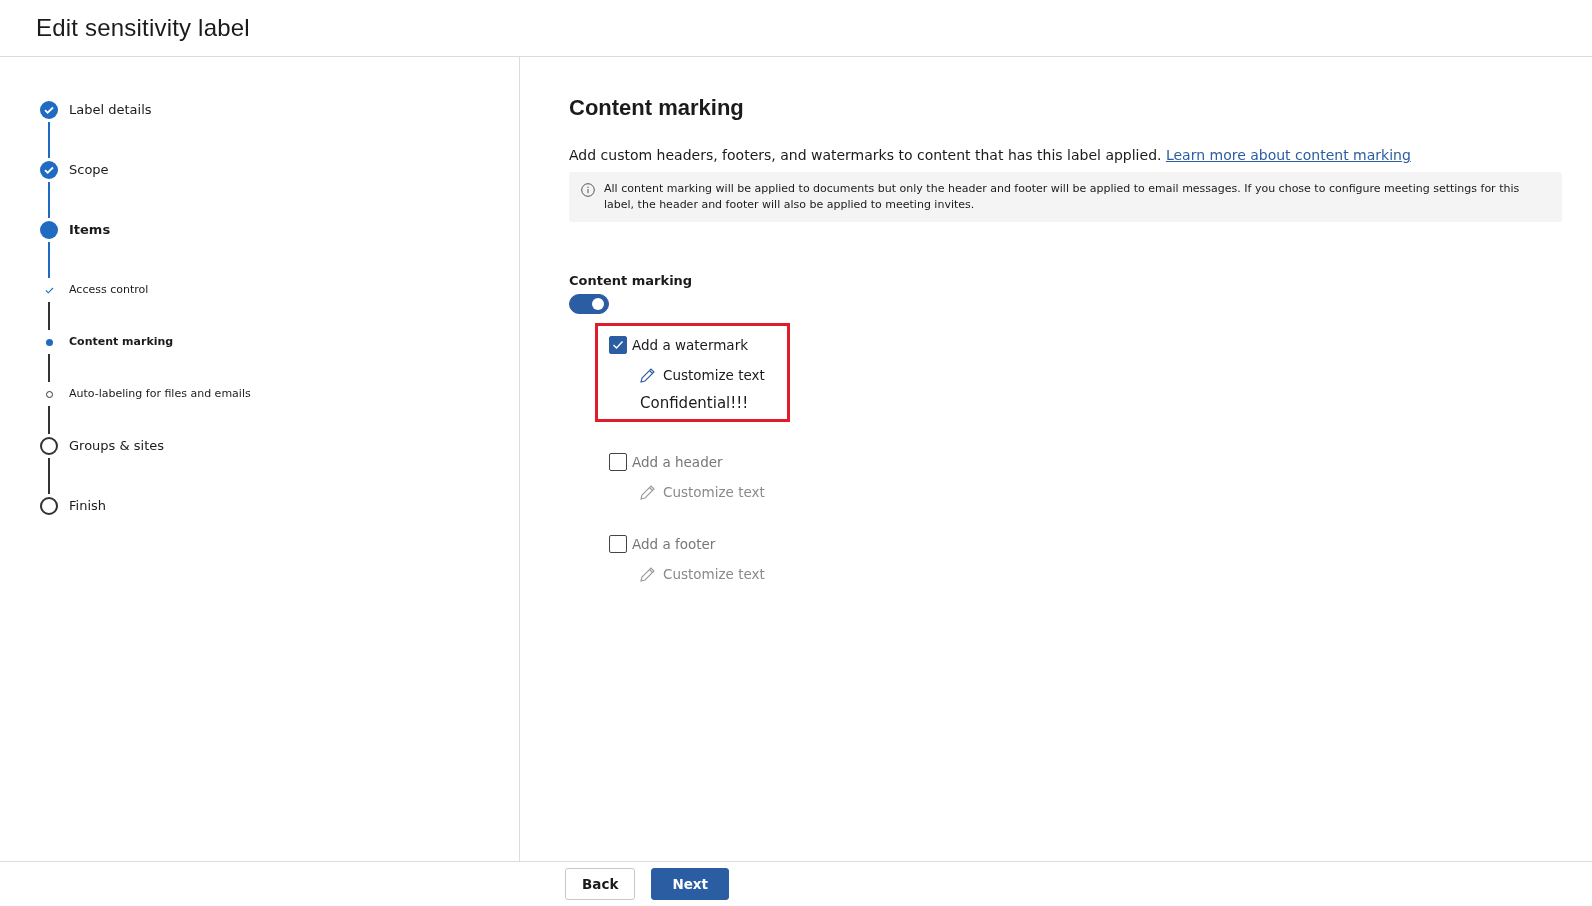 The image size is (1592, 906). Describe the element at coordinates (87, 527) in the screenshot. I see `step-label: Finish` at that location.